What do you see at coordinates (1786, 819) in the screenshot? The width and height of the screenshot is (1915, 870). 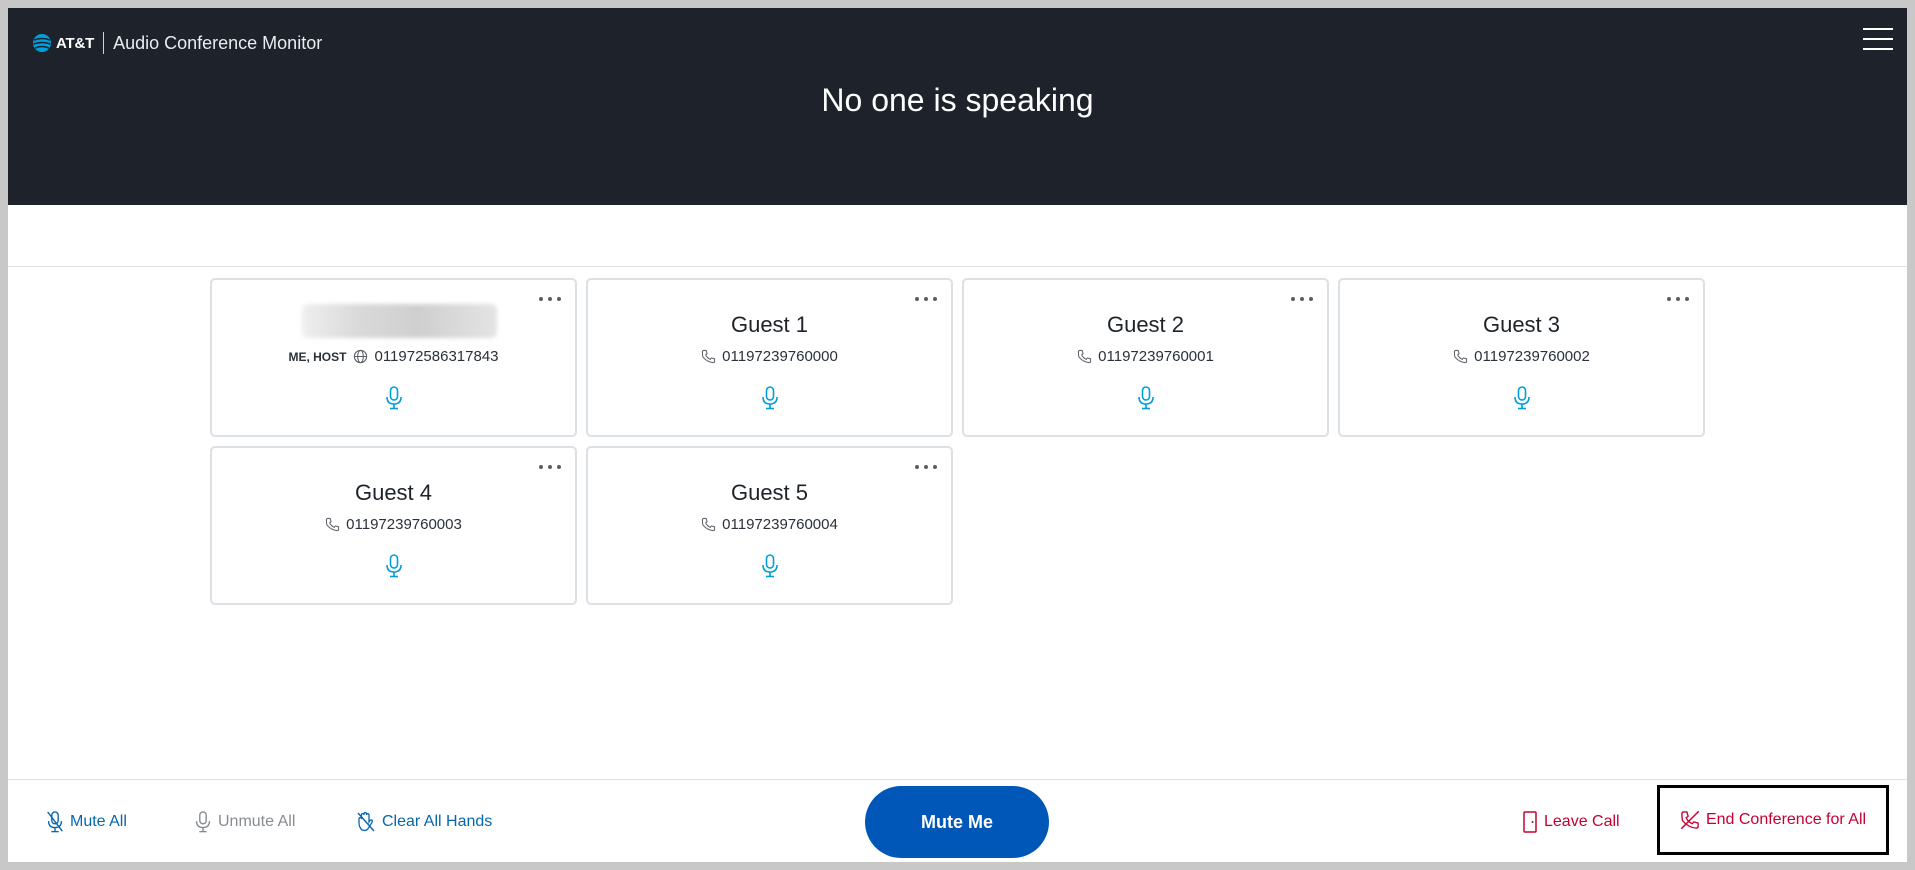 I see `end-conference-label: End Conference for All` at bounding box center [1786, 819].